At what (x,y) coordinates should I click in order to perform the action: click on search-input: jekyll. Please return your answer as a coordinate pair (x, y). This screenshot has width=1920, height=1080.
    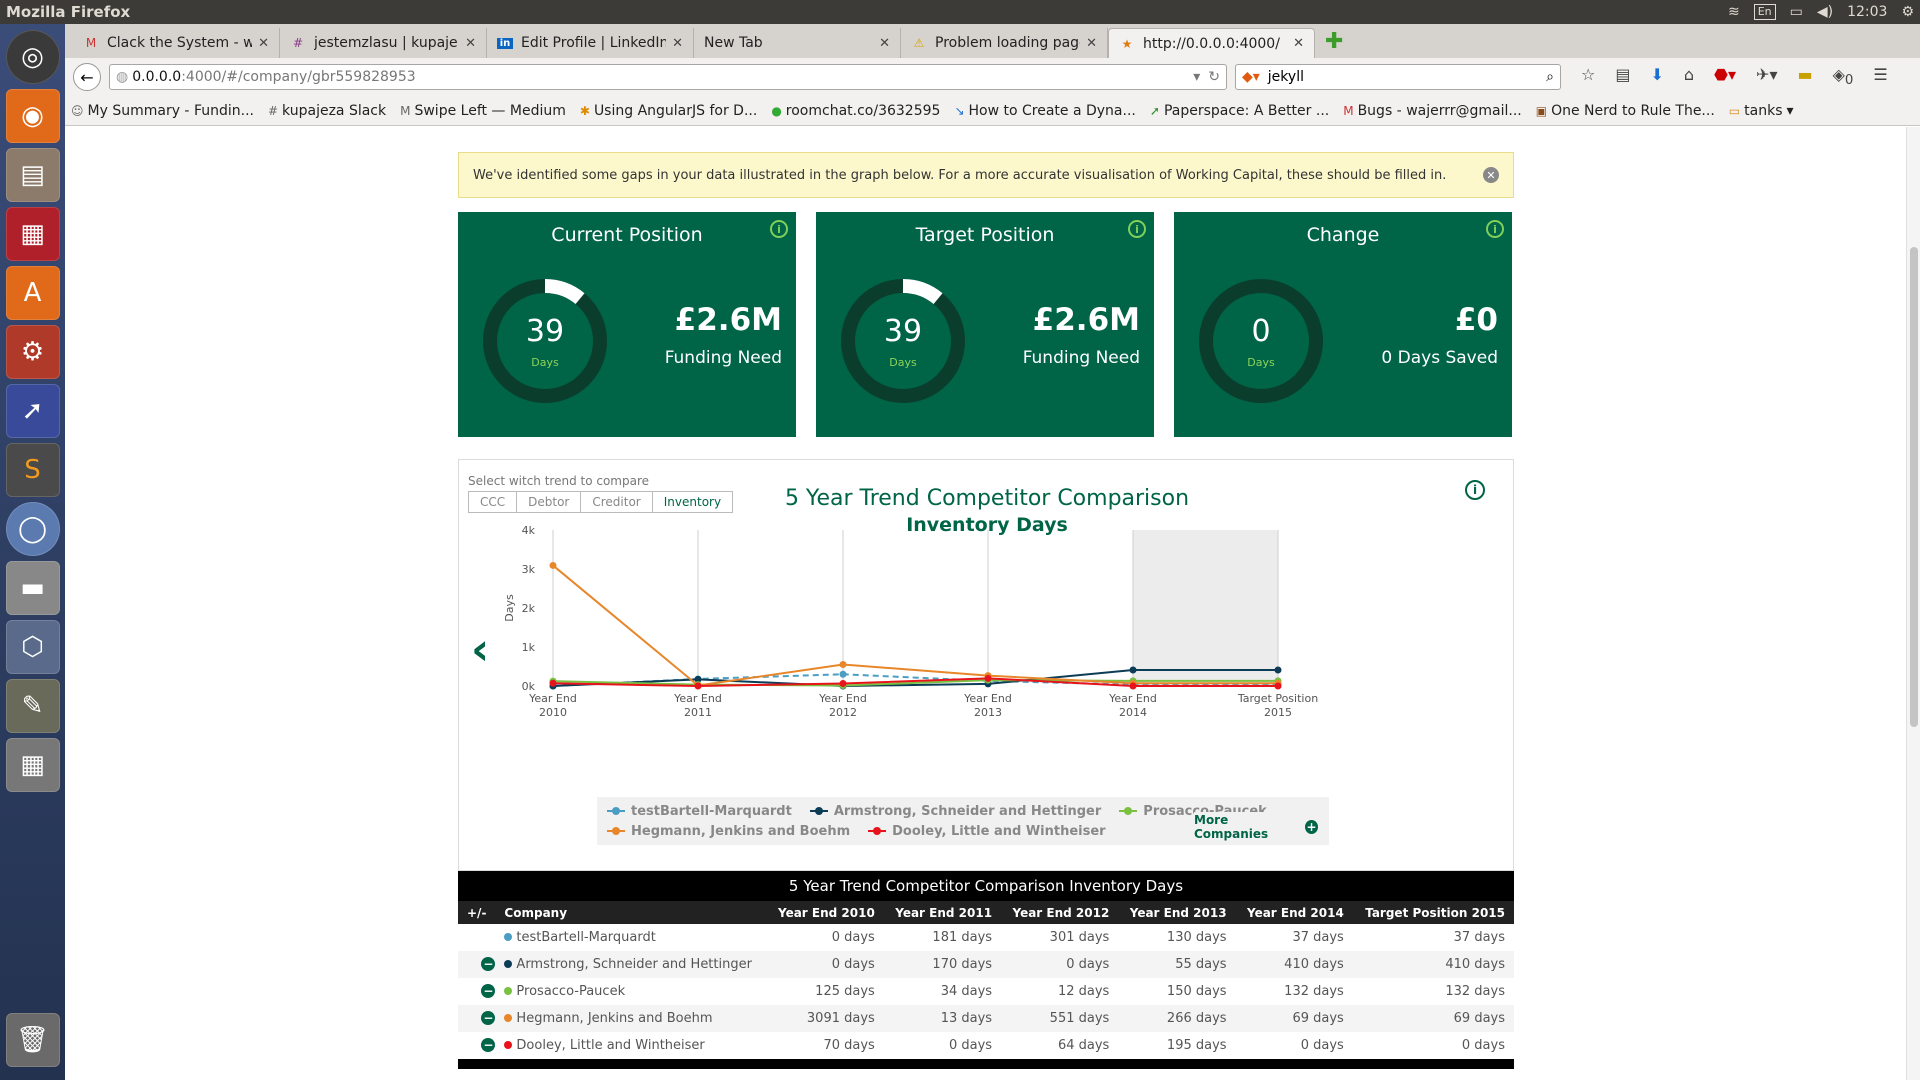
    Looking at the image, I should click on (1407, 77).